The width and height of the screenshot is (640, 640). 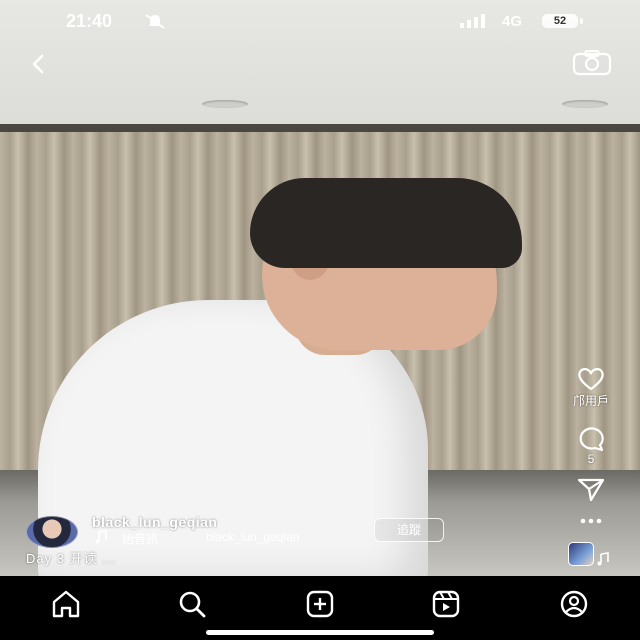 What do you see at coordinates (446, 604) in the screenshot?
I see `reels-icon` at bounding box center [446, 604].